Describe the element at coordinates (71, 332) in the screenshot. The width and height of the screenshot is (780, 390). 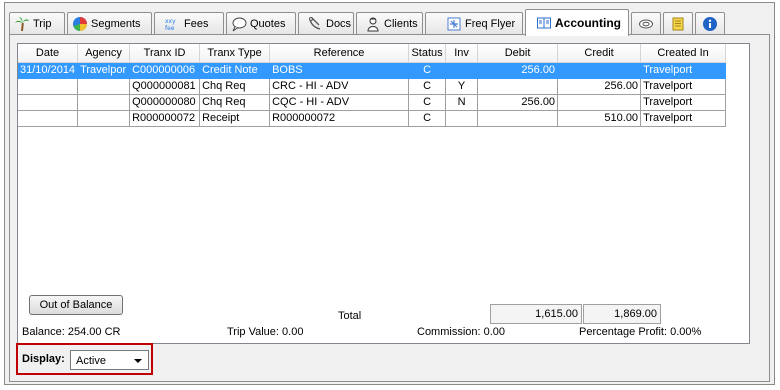
I see `balance-text: Balance: 254.00 CR` at that location.